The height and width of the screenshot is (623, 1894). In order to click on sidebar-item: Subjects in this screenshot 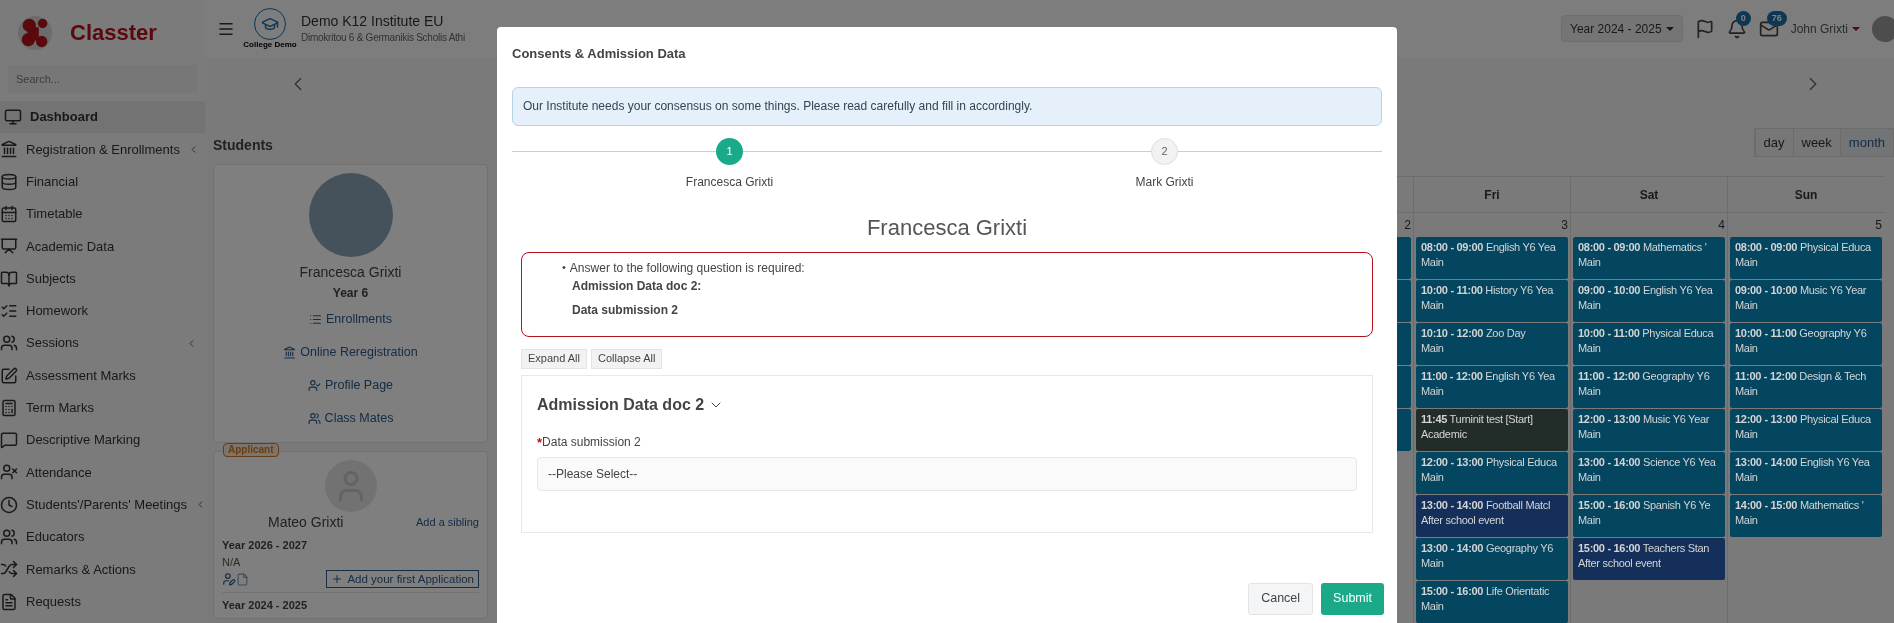, I will do `click(102, 278)`.